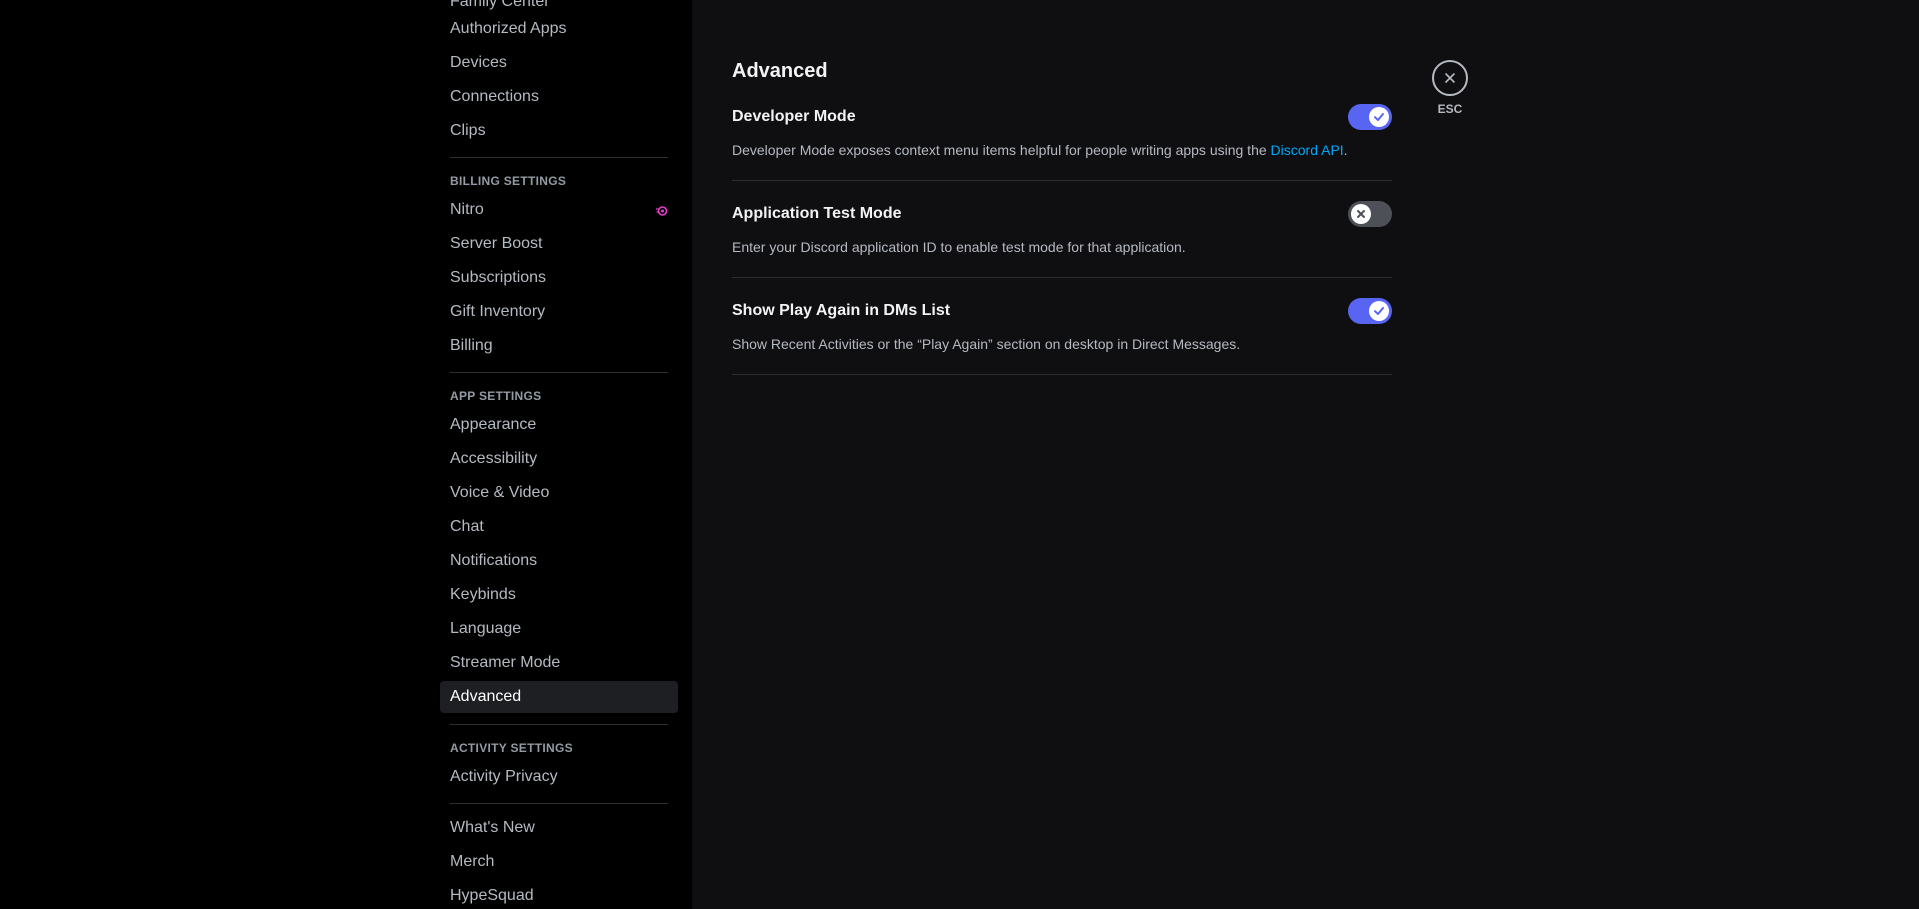 This screenshot has height=909, width=1919. I want to click on sidebar-item-streamer-mode: Streamer Mode, so click(559, 663).